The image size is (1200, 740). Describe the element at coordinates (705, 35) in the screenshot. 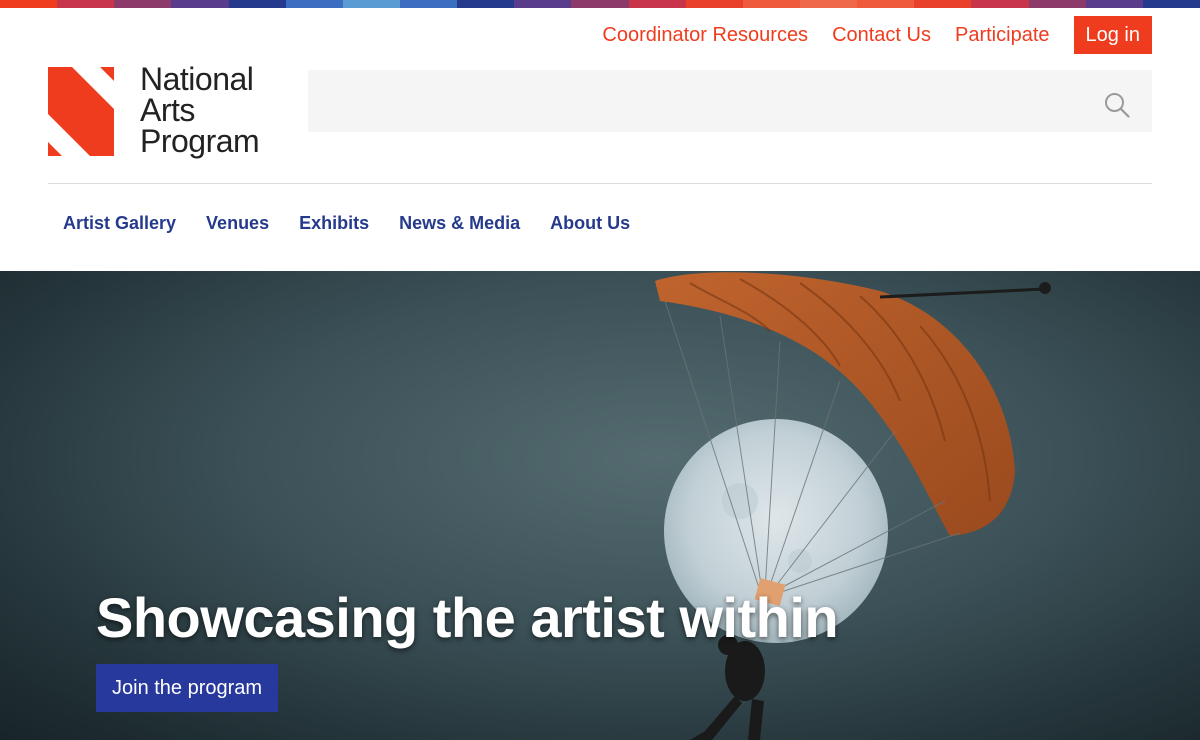

I see `coordinator-resources-link: Coordinator Resources` at that location.